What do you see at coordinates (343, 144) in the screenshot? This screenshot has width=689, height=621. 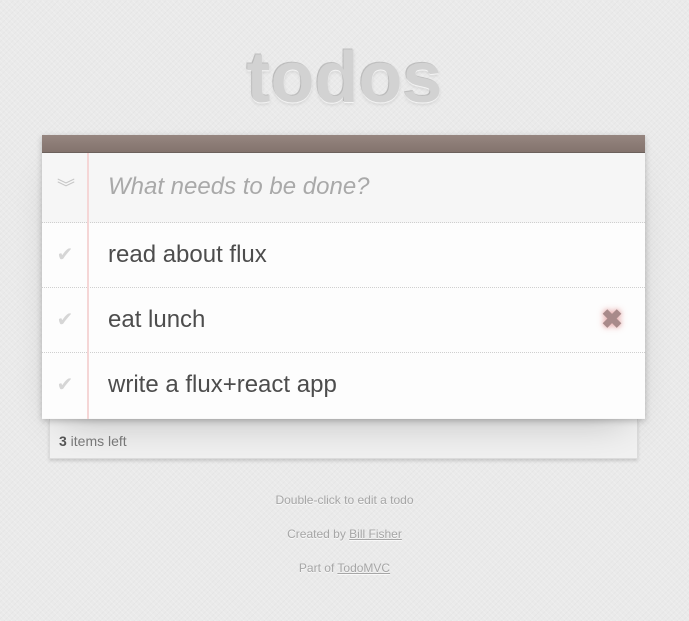 I see `card-header-bar` at bounding box center [343, 144].